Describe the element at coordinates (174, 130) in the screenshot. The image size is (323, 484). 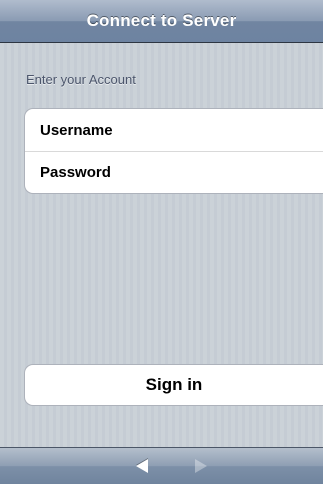
I see `username-field: Username` at that location.